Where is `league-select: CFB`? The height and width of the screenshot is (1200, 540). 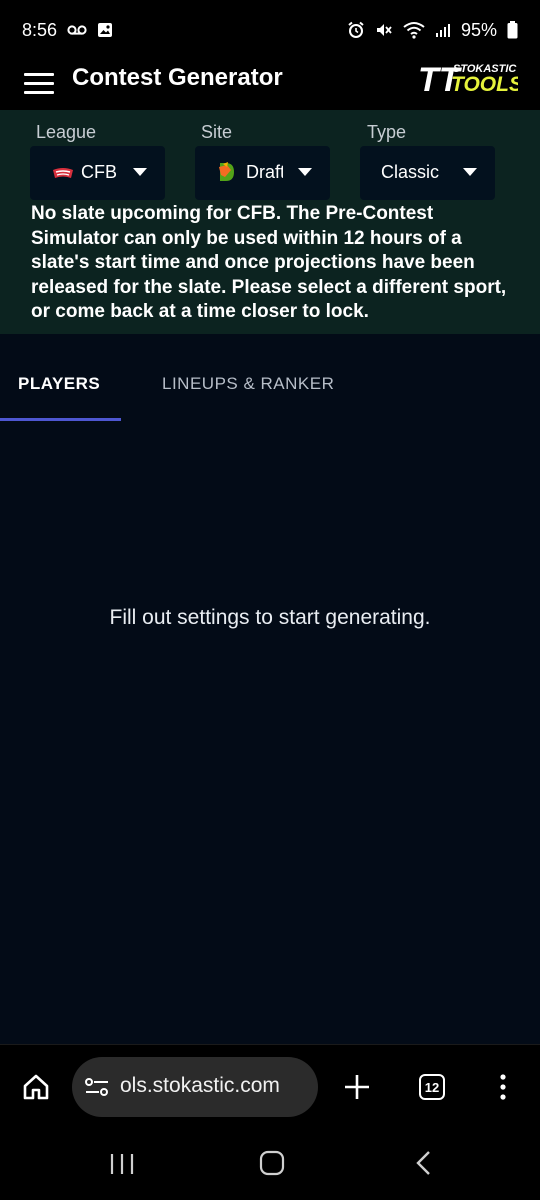
league-select: CFB is located at coordinates (97, 173).